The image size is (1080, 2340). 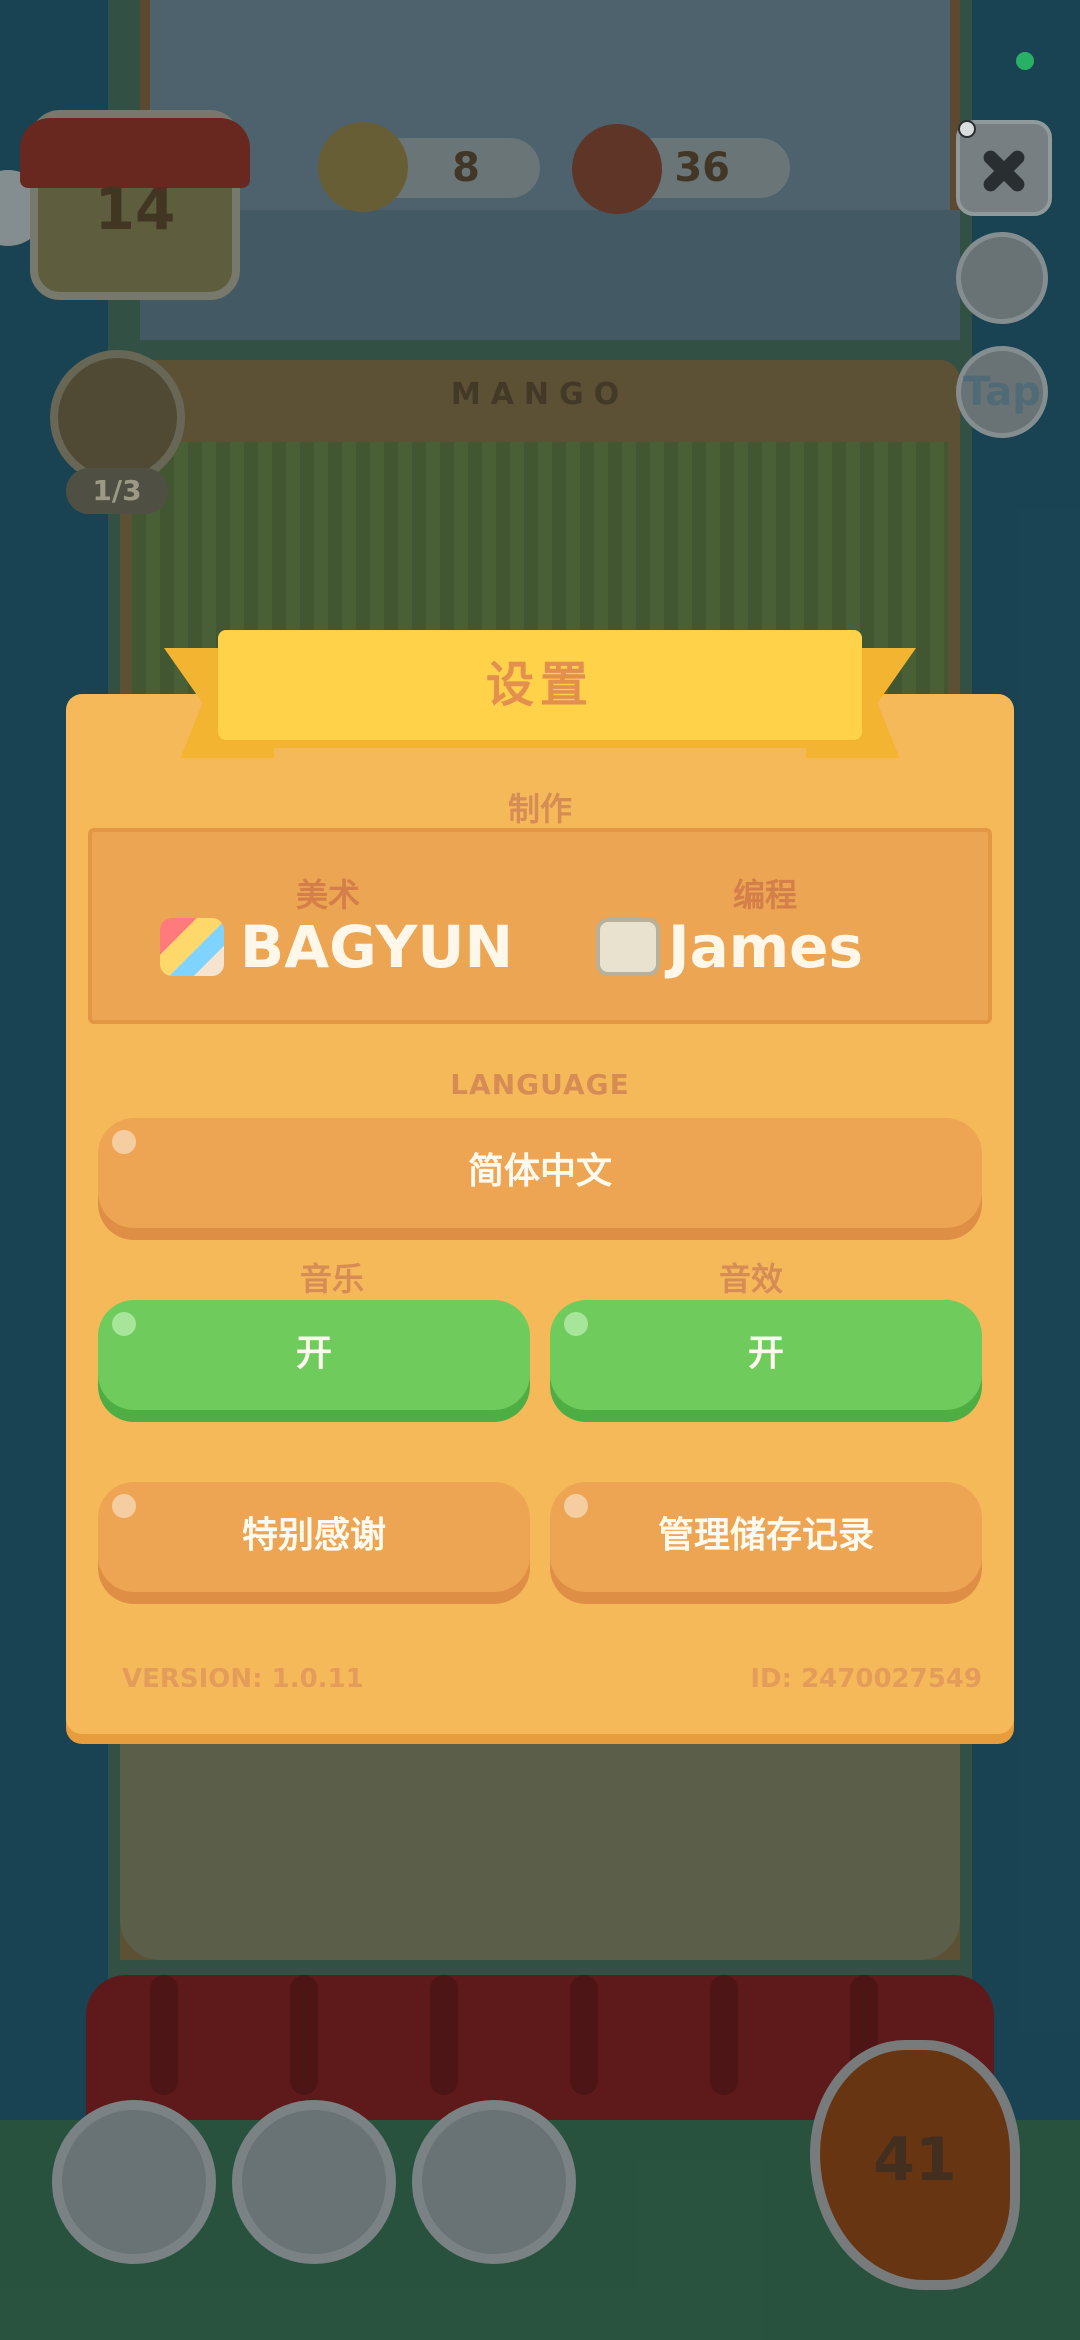 I want to click on credits-label: 制作, so click(x=539, y=809).